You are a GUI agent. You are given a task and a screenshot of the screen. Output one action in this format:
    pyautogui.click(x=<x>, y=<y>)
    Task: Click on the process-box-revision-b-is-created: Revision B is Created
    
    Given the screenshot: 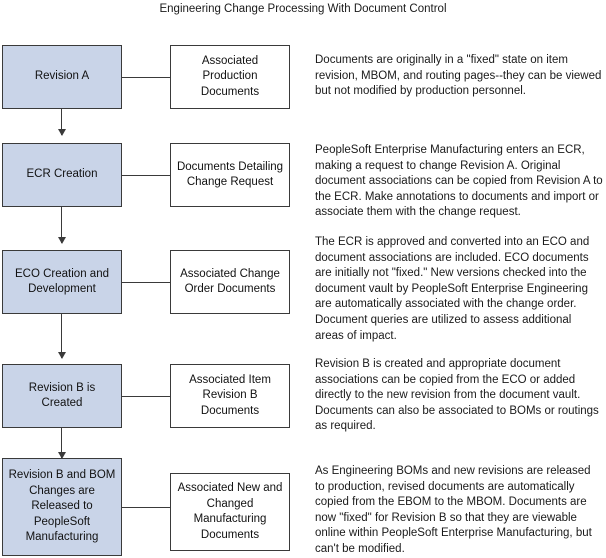 What is the action you would take?
    pyautogui.click(x=62, y=396)
    